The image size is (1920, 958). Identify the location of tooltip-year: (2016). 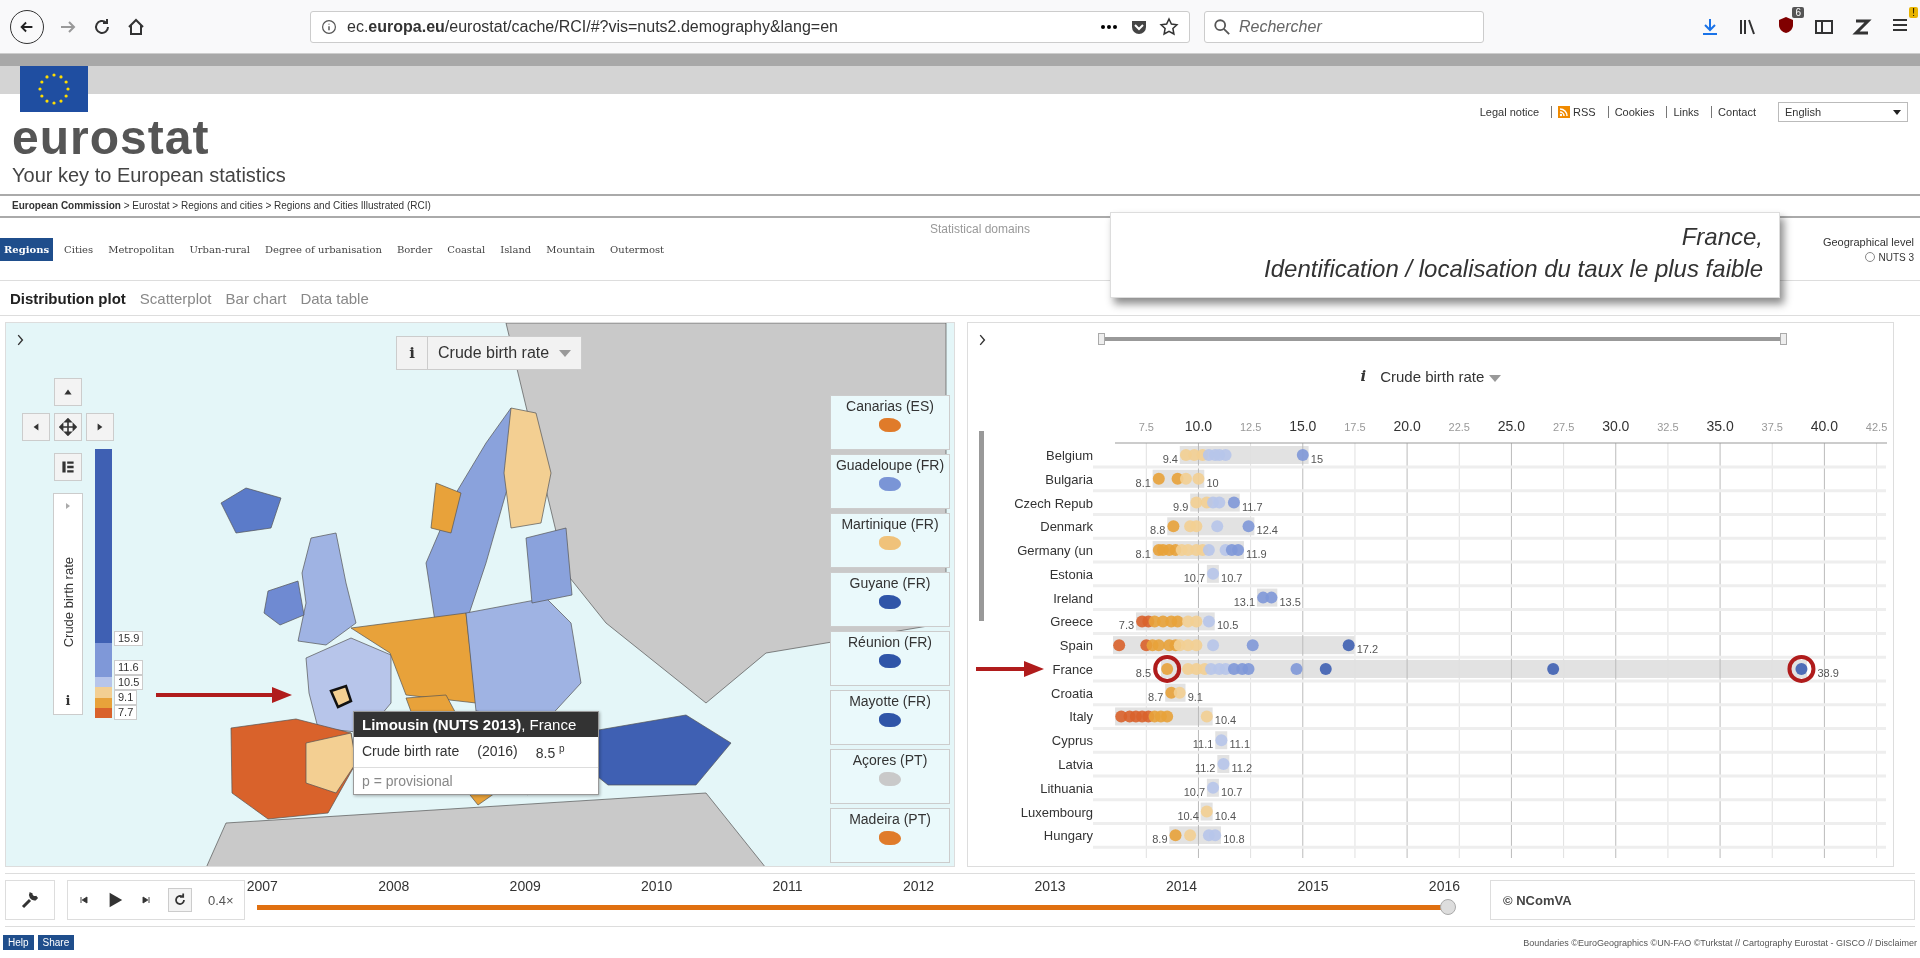
(497, 752).